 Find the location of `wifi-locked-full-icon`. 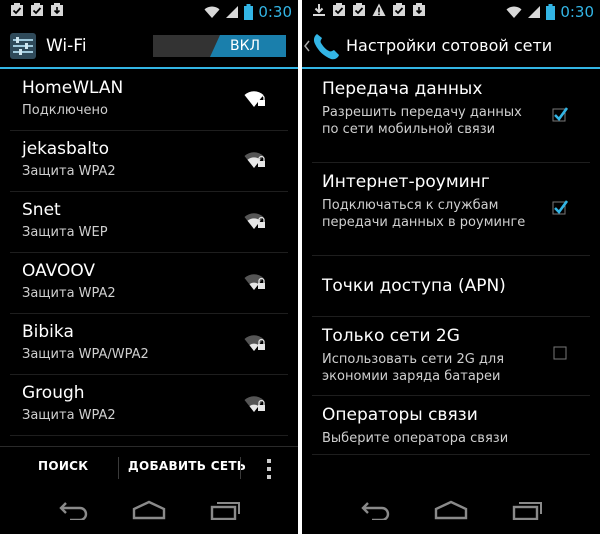

wifi-locked-full-icon is located at coordinates (254, 99).